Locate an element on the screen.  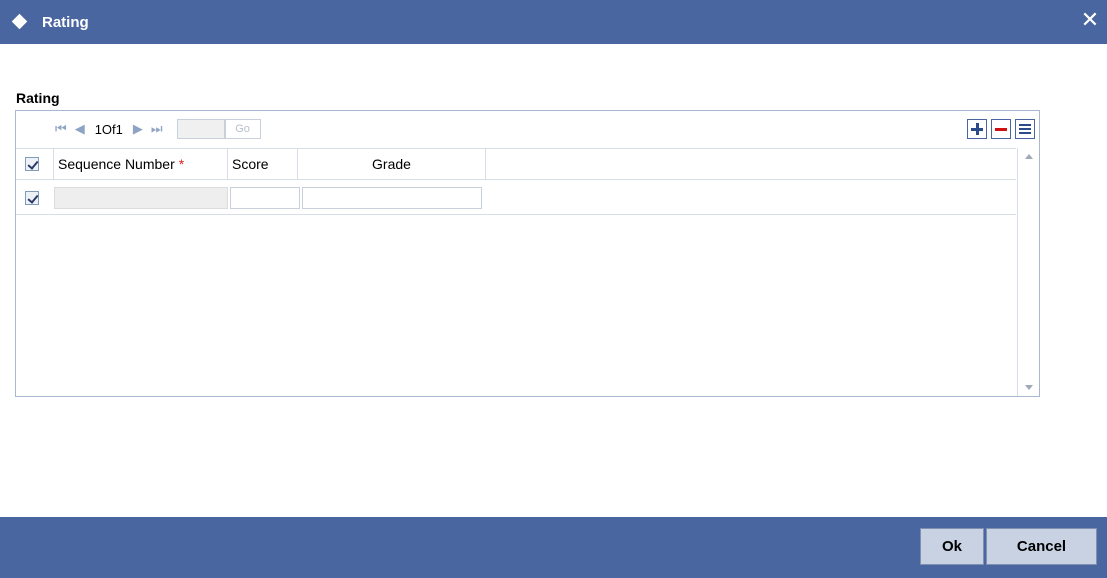
column-score: Score is located at coordinates (263, 164).